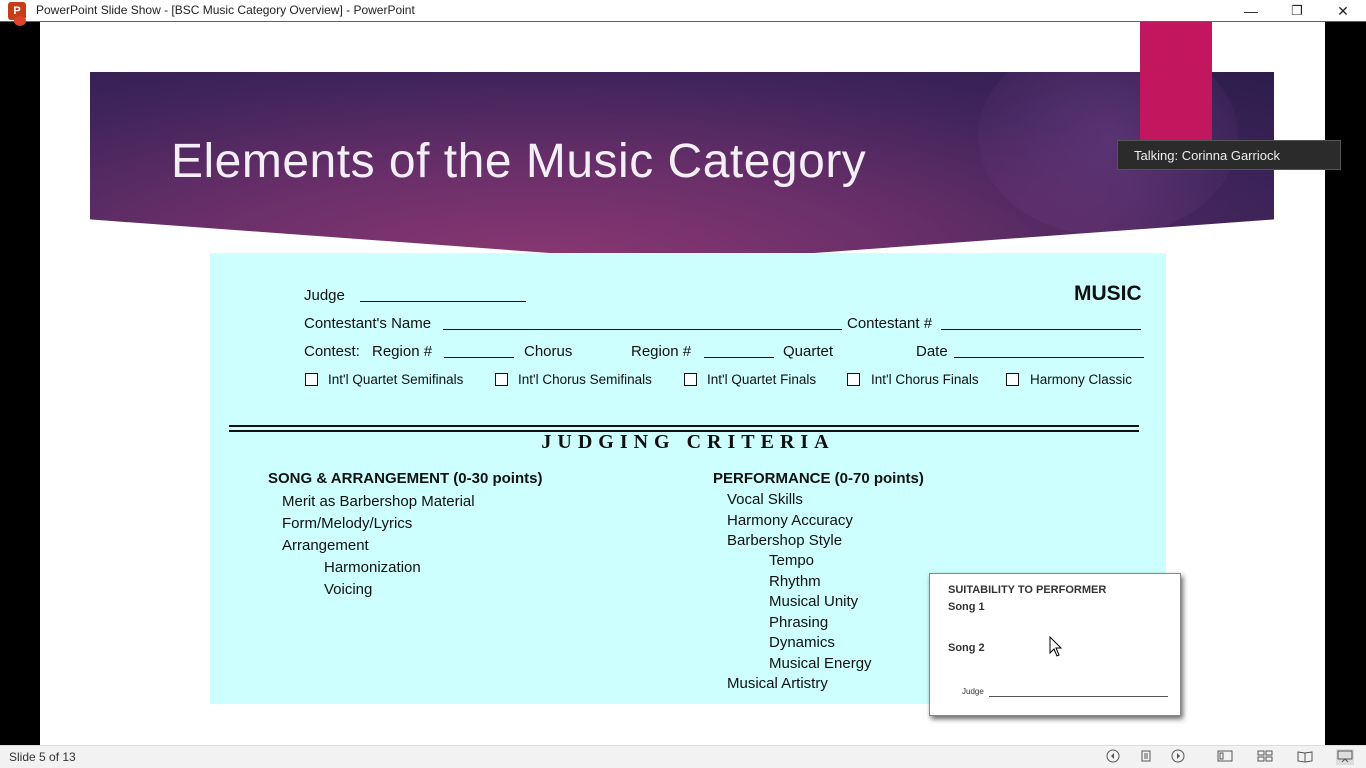  I want to click on accent-tab, so click(1176, 81).